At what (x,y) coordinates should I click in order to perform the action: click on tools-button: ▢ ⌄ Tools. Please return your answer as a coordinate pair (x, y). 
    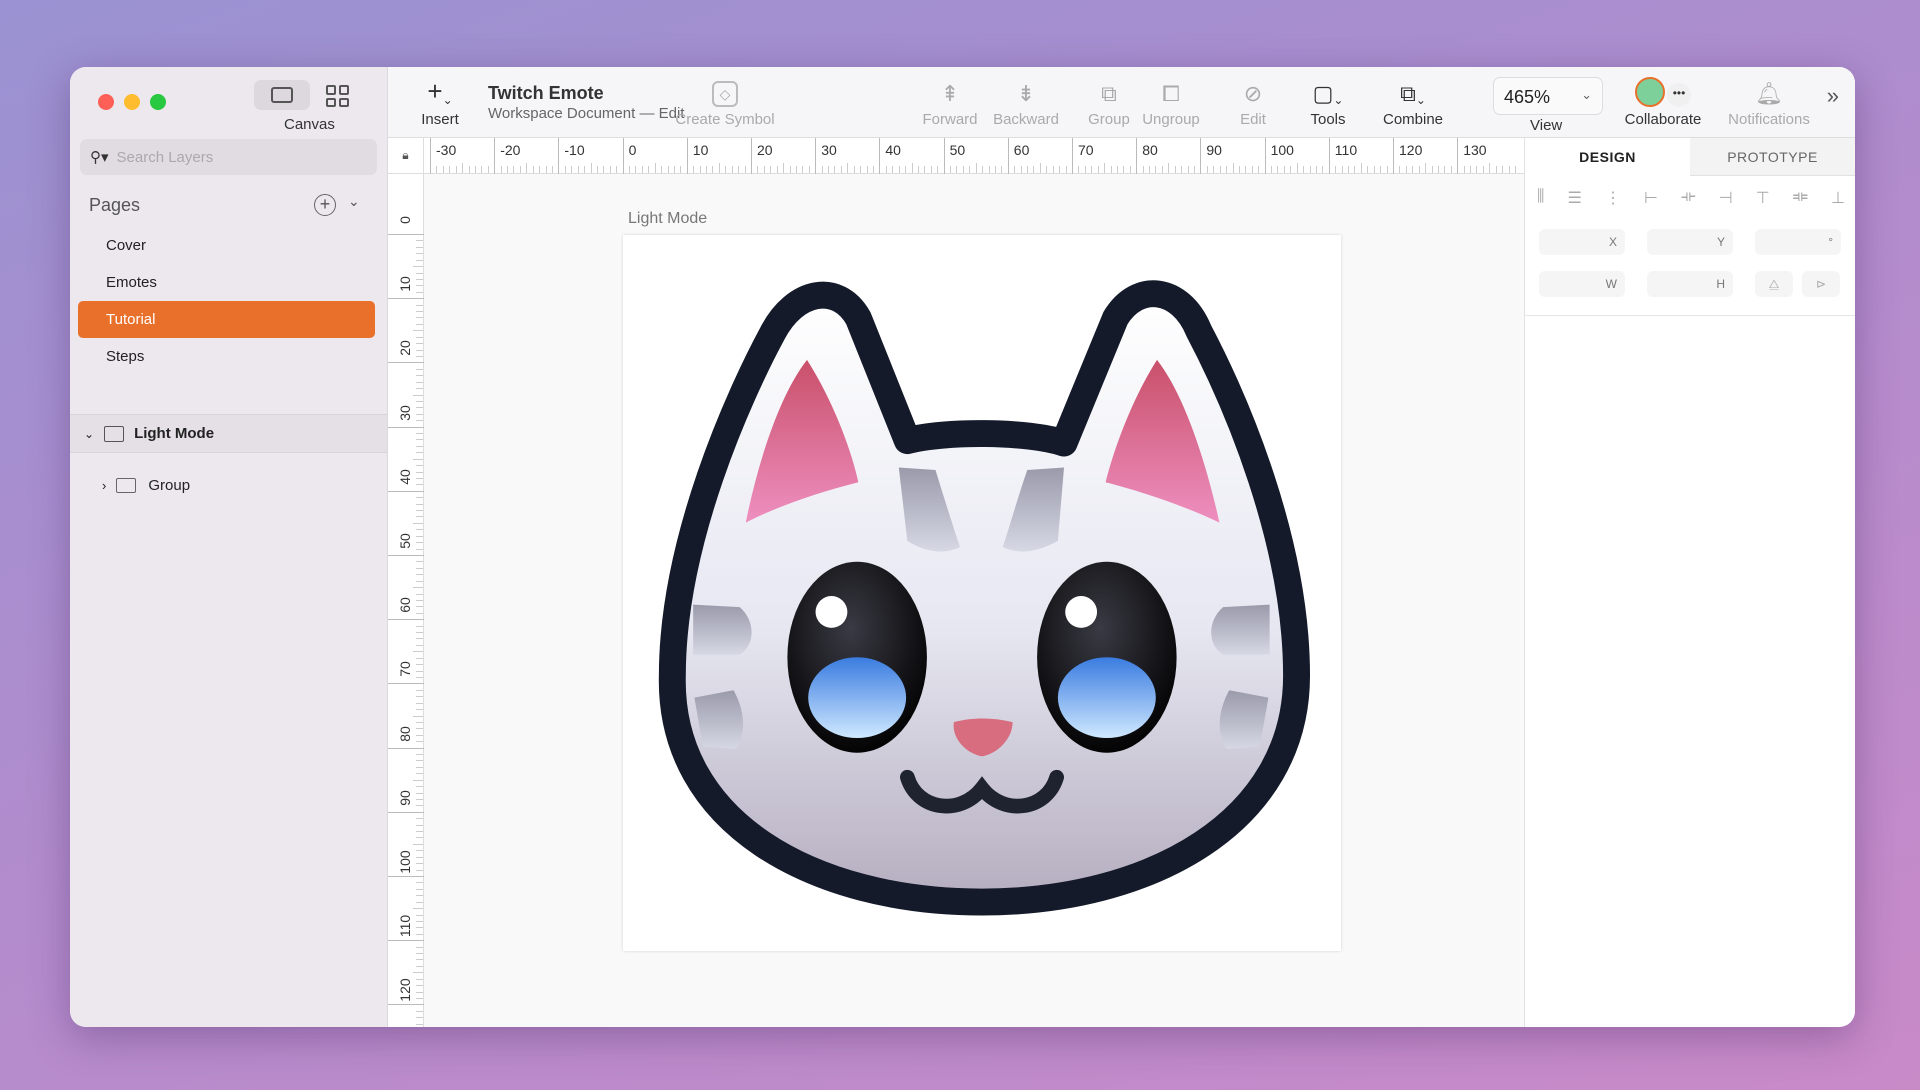
    Looking at the image, I should click on (1328, 102).